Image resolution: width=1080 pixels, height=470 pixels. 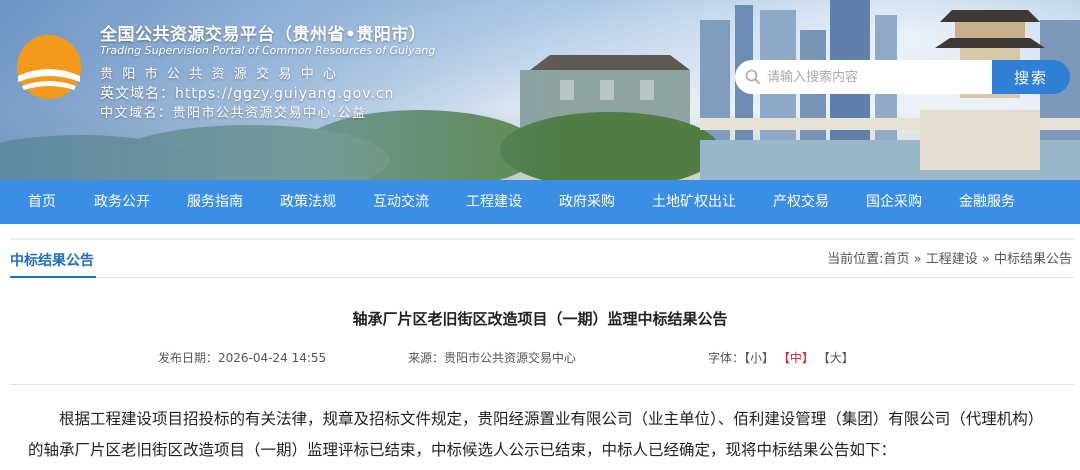 I want to click on publish-date-label: 发布日期：, so click(x=188, y=358).